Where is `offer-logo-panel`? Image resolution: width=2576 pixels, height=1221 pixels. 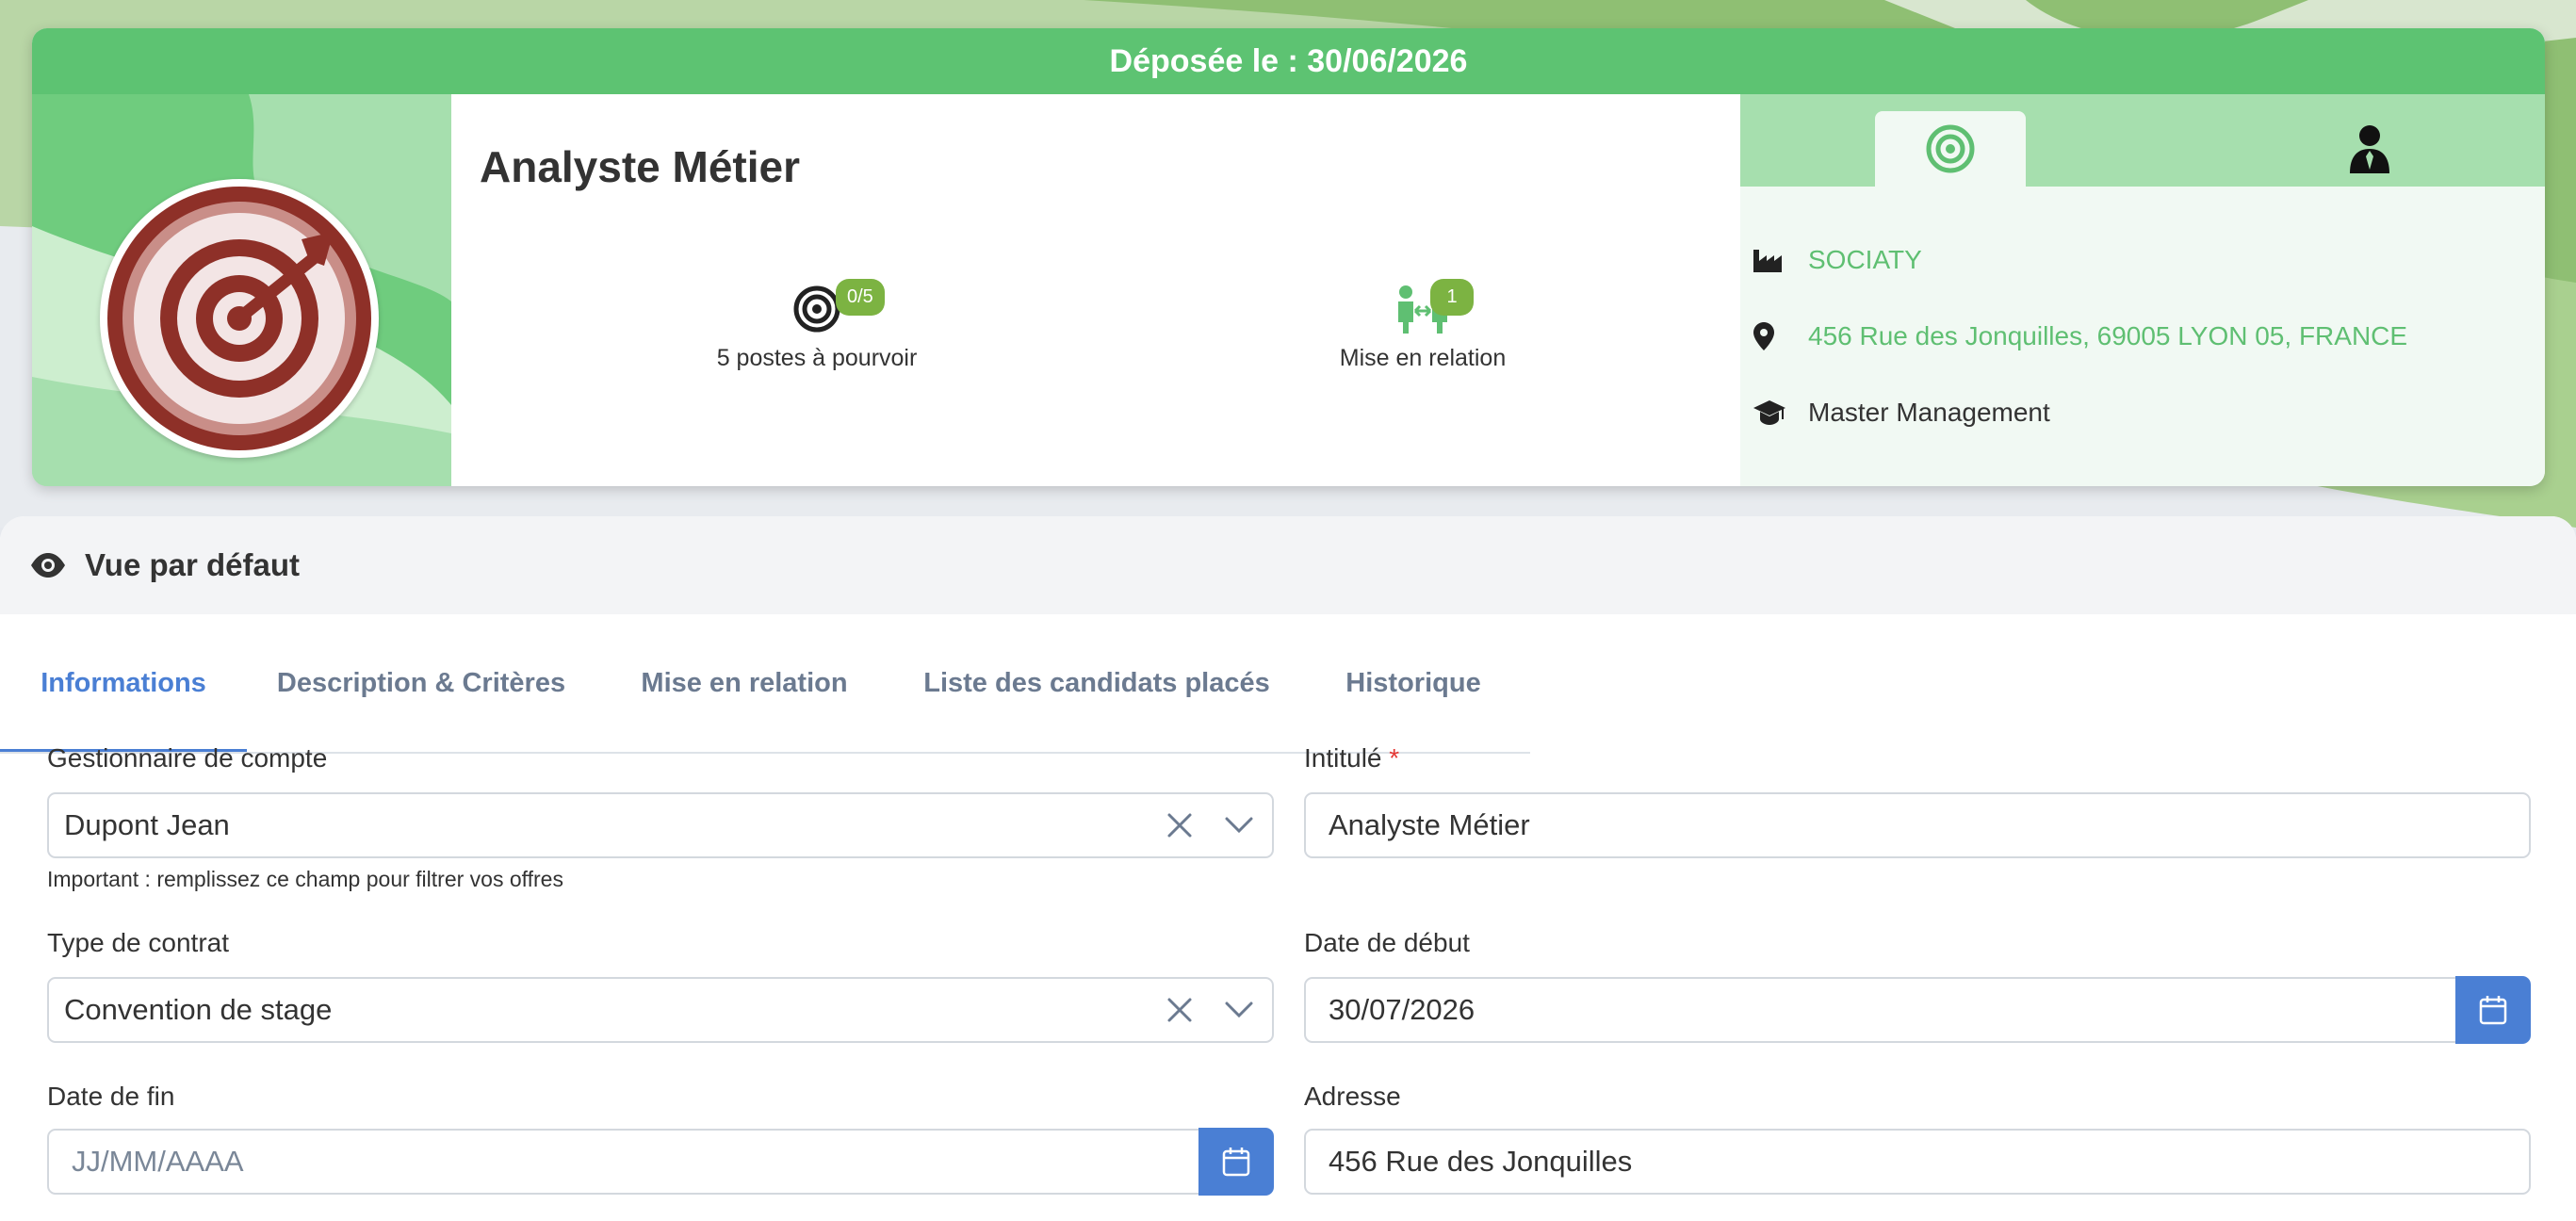 offer-logo-panel is located at coordinates (241, 290).